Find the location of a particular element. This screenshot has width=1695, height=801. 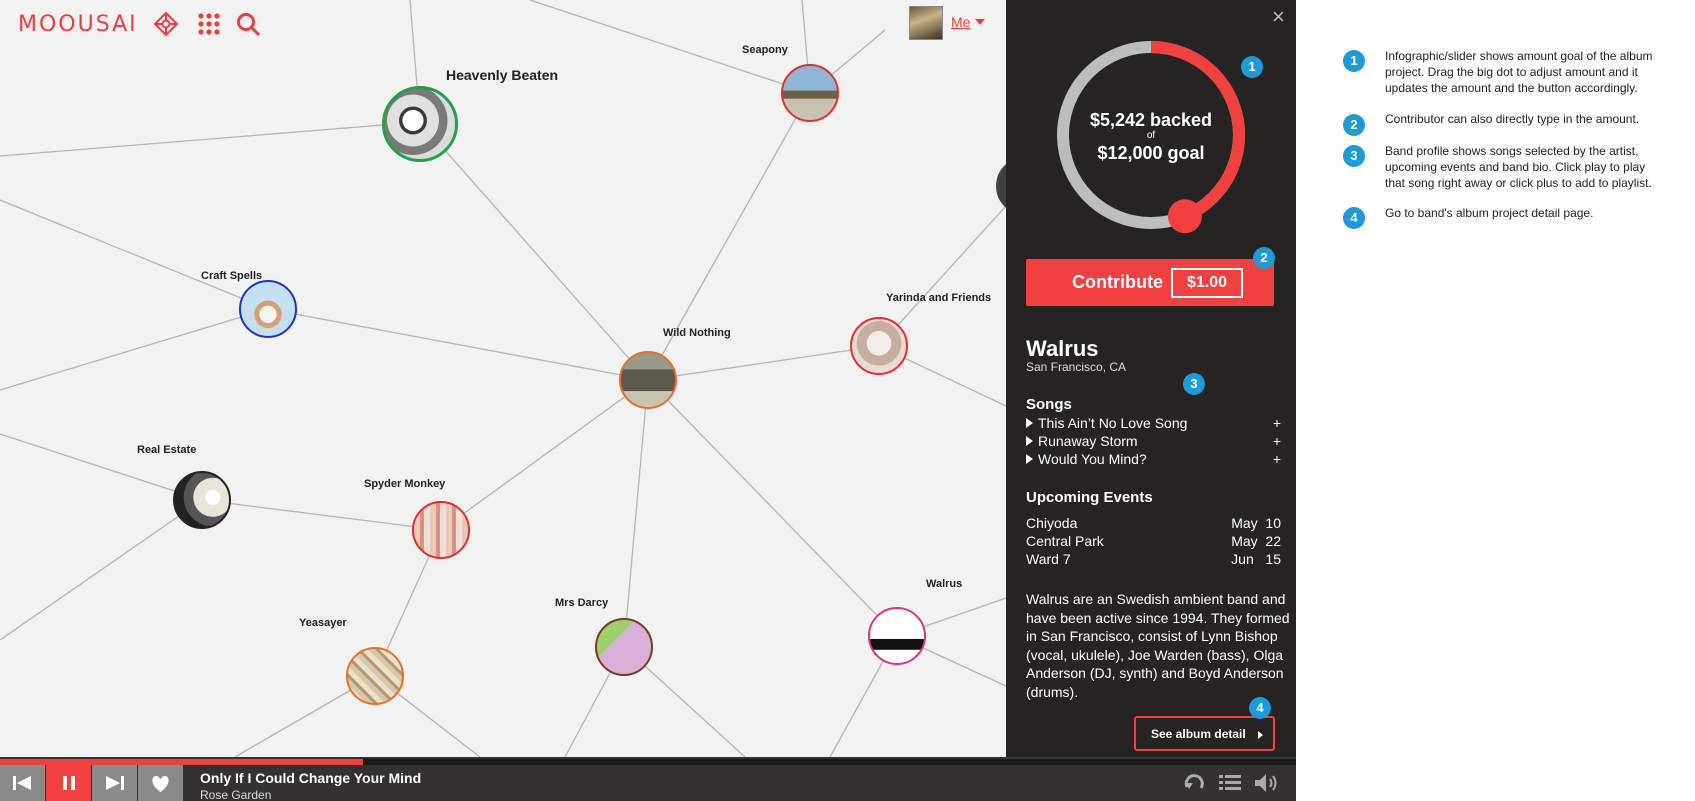

band-node-walrus is located at coordinates (897, 636).